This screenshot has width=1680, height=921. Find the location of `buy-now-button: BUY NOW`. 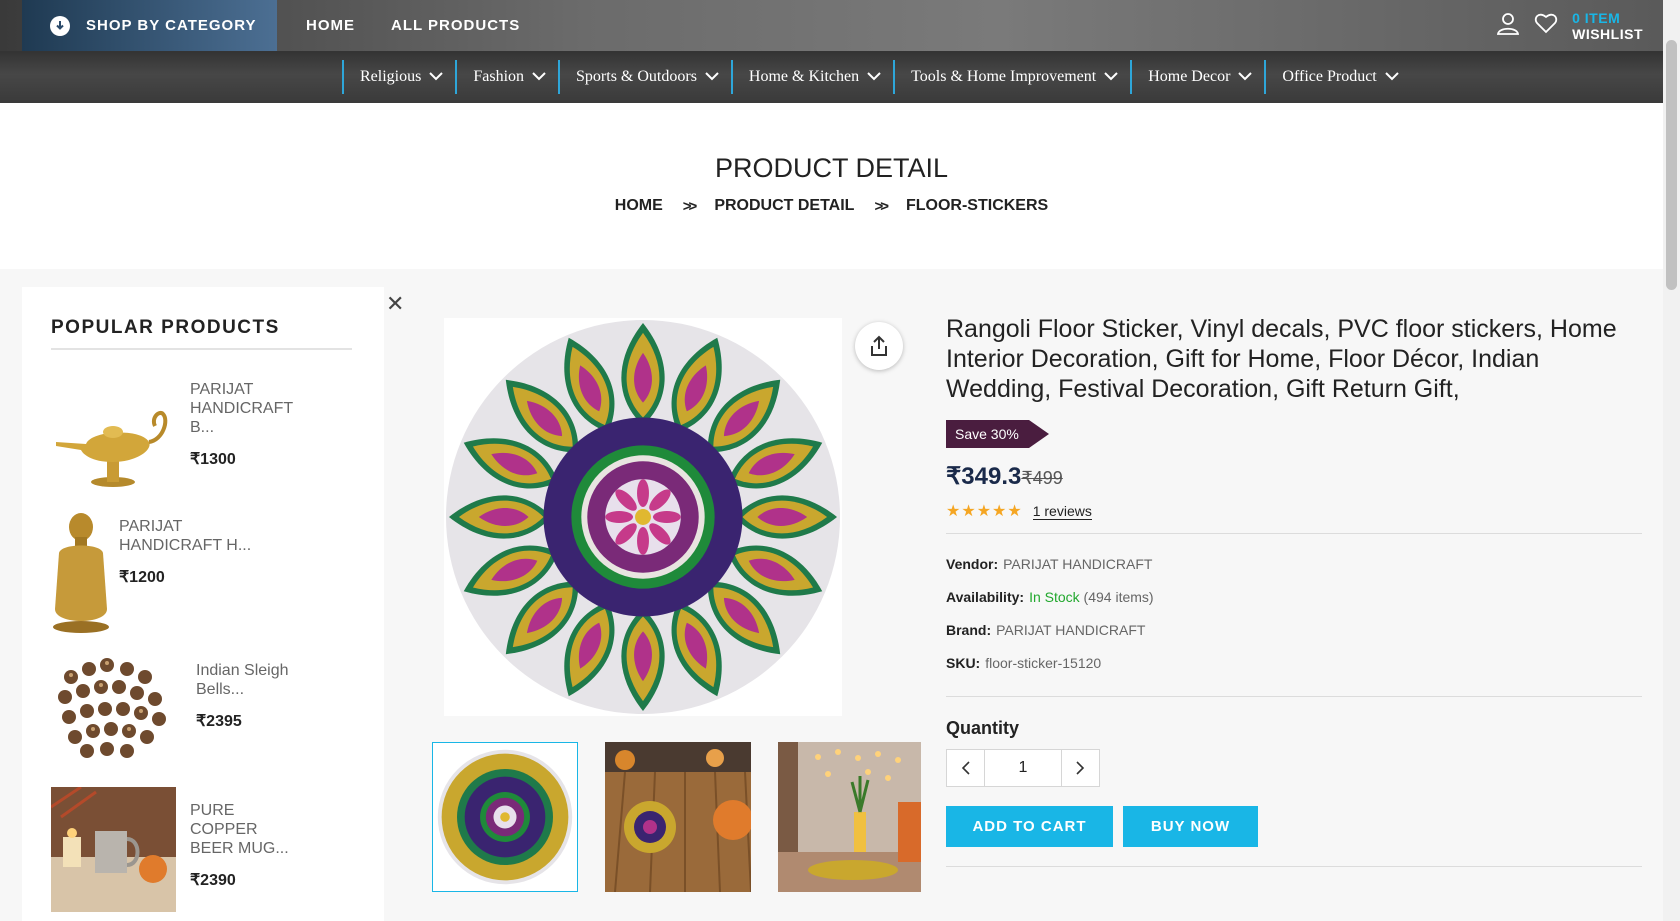

buy-now-button: BUY NOW is located at coordinates (1190, 826).